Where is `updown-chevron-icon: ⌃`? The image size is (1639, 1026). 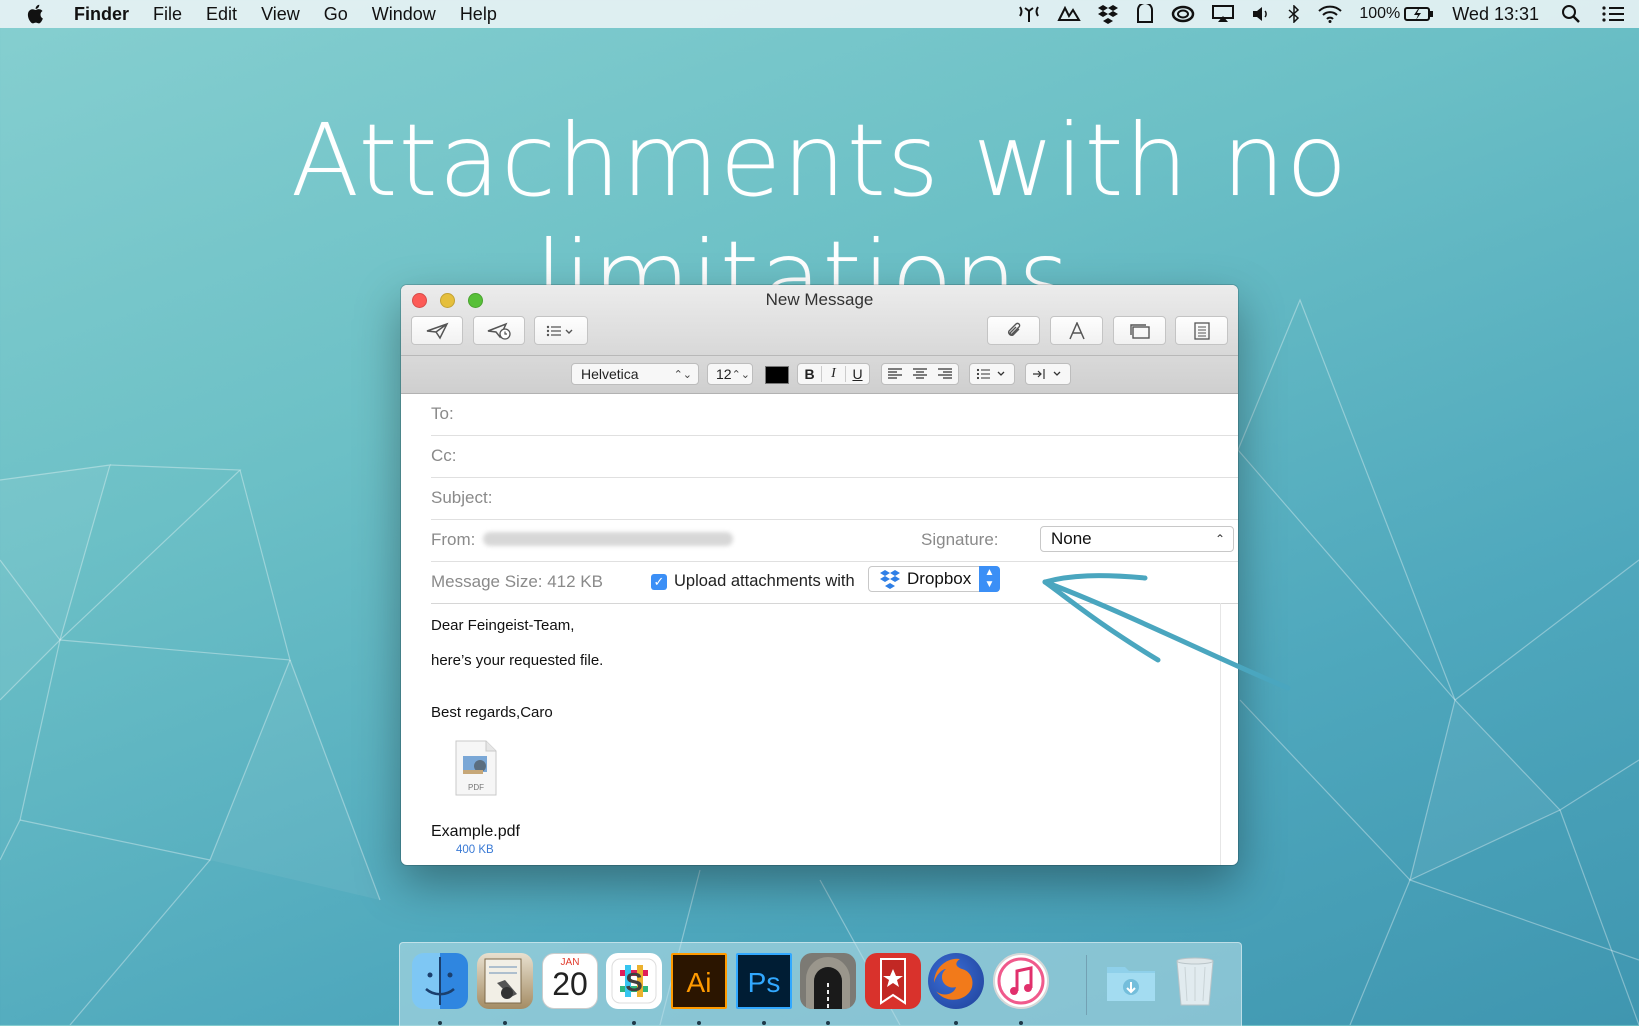
updown-chevron-icon: ⌃ is located at coordinates (1219, 539).